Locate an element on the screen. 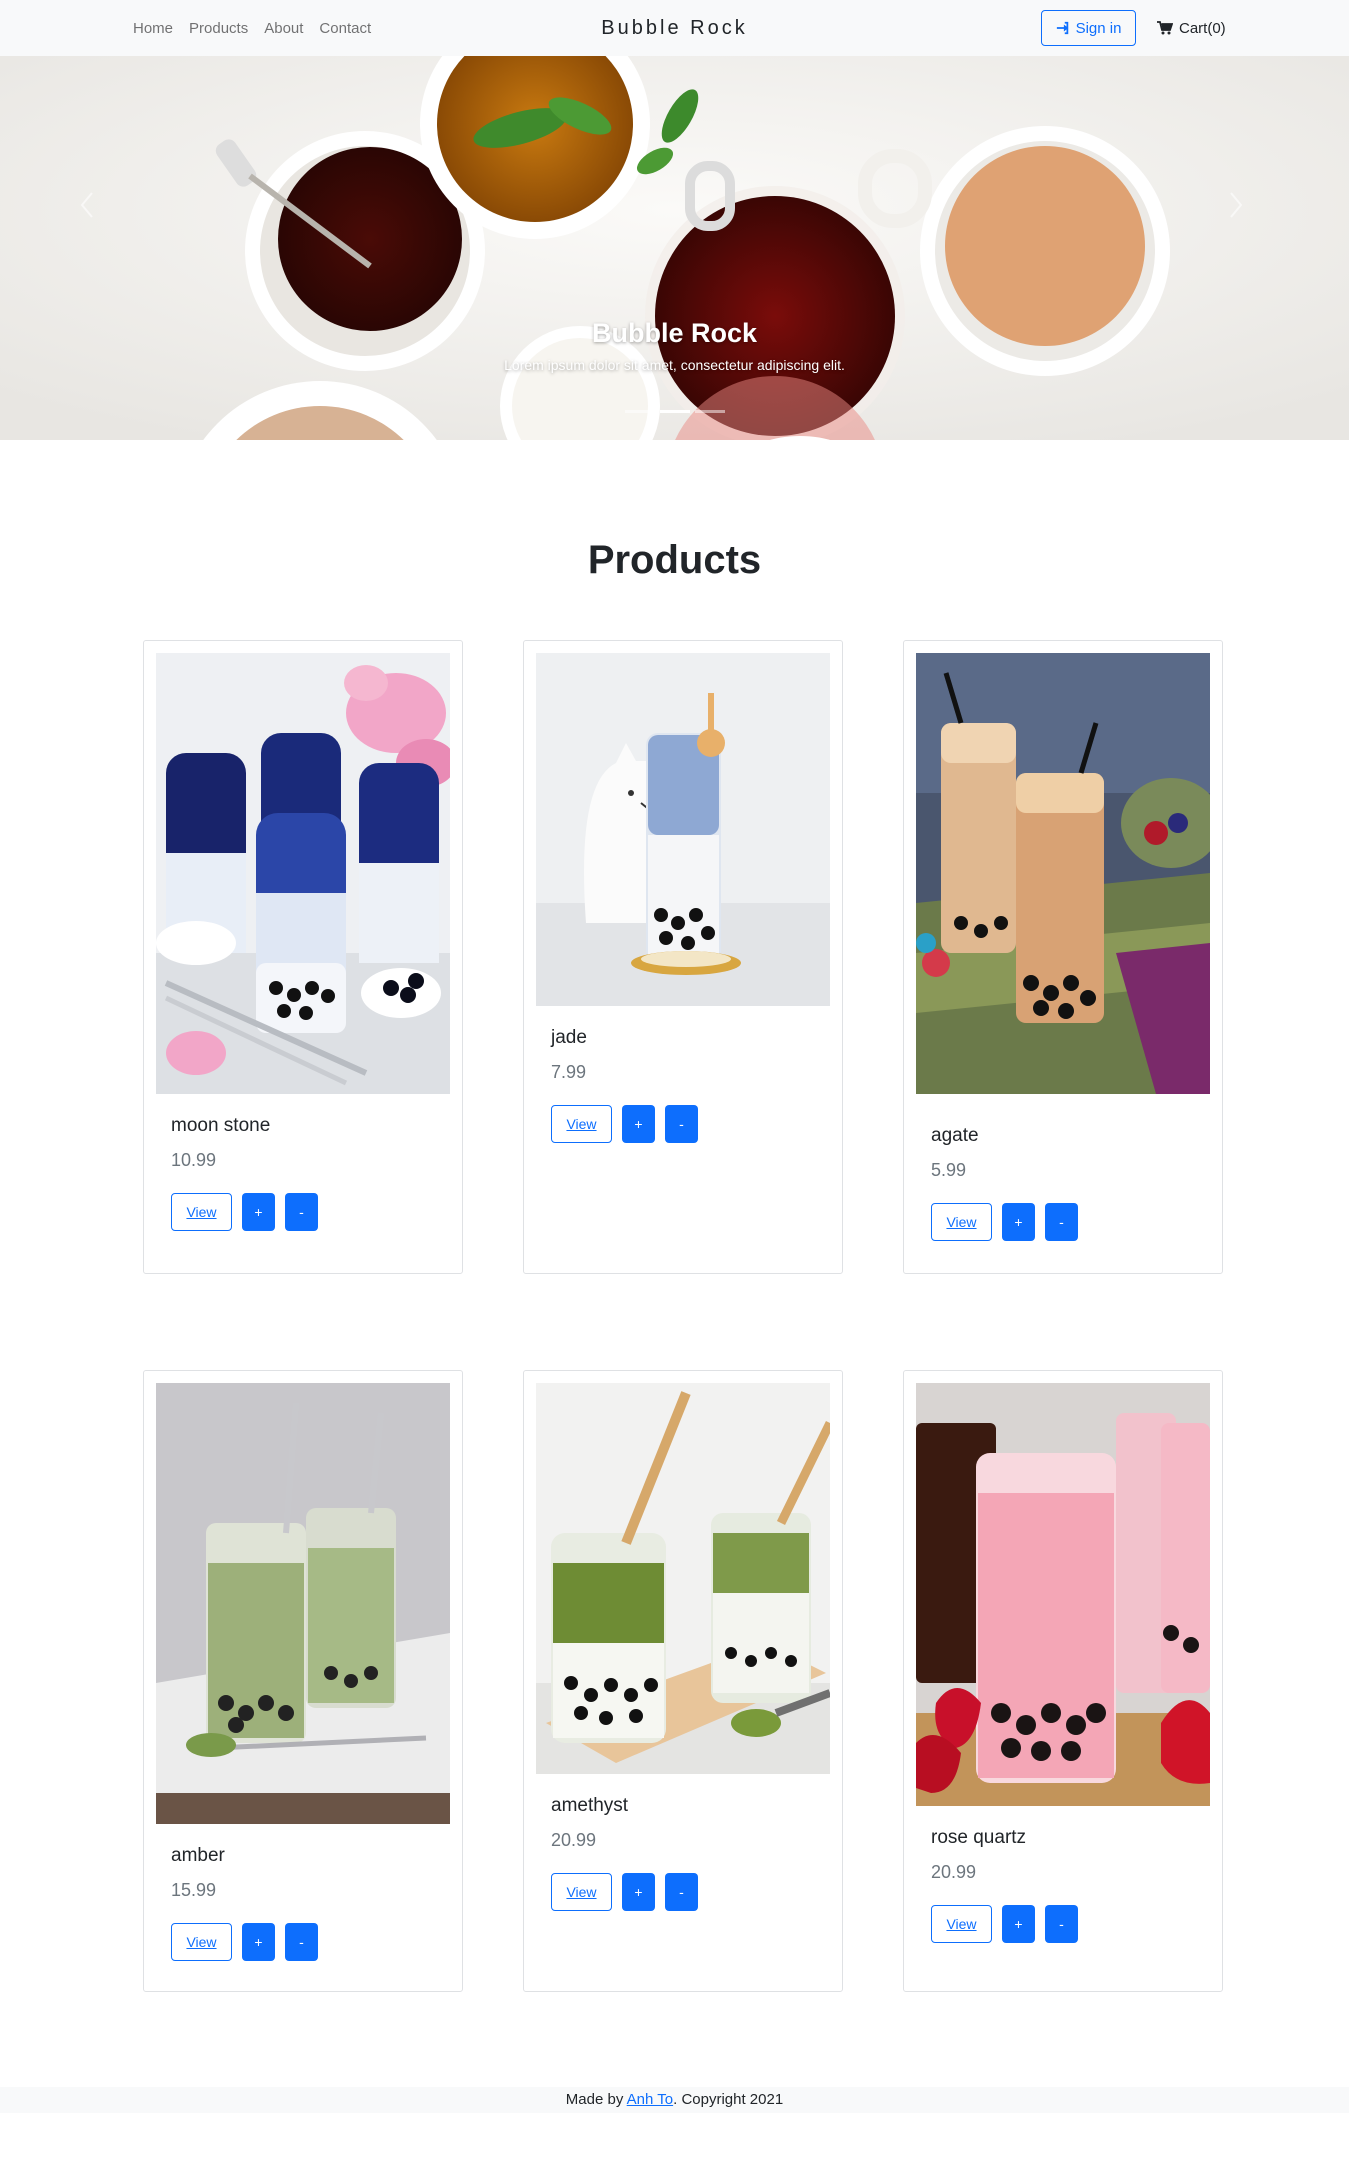 This screenshot has width=1349, height=2161. chevron-left-icon is located at coordinates (86, 205).